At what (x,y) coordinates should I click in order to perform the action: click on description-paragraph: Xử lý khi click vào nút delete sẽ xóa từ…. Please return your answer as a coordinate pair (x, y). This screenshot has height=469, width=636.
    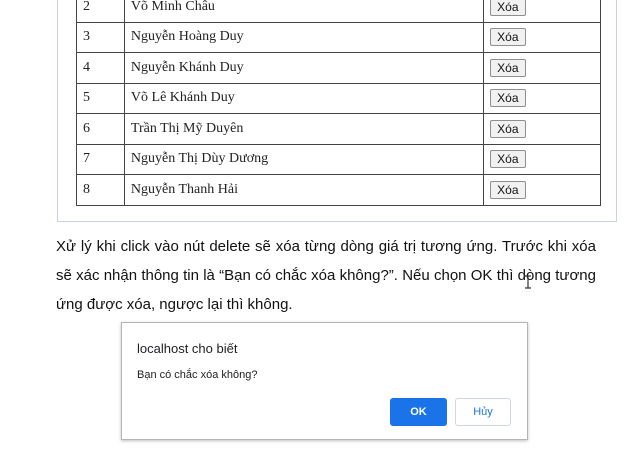
    Looking at the image, I should click on (326, 275).